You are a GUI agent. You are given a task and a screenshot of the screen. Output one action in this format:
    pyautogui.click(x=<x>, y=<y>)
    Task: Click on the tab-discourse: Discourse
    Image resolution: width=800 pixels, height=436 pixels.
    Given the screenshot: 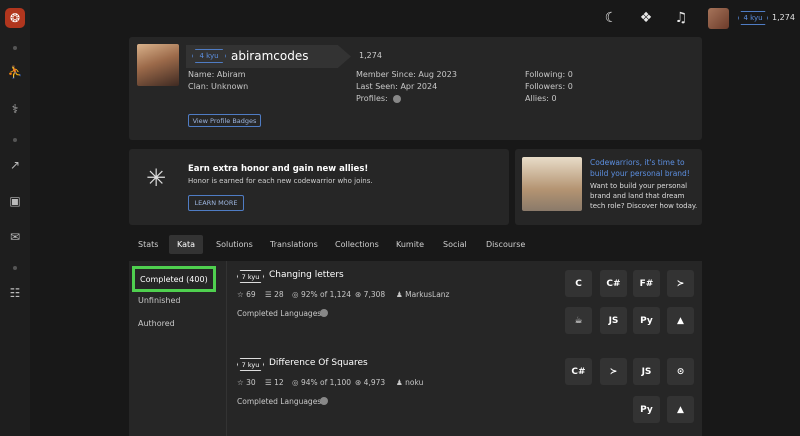 What is the action you would take?
    pyautogui.click(x=505, y=244)
    